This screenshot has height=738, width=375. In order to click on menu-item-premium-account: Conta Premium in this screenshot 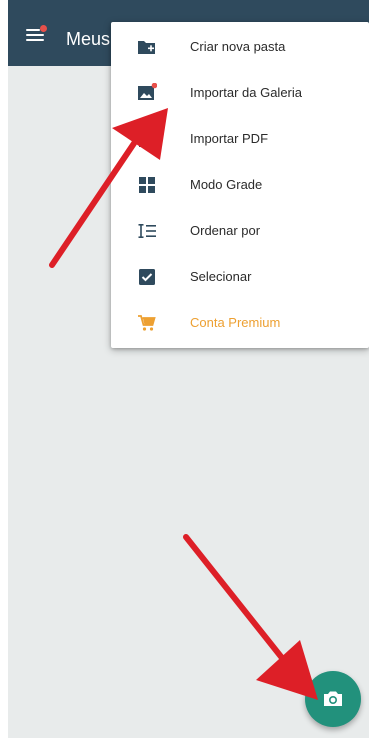, I will do `click(240, 323)`.